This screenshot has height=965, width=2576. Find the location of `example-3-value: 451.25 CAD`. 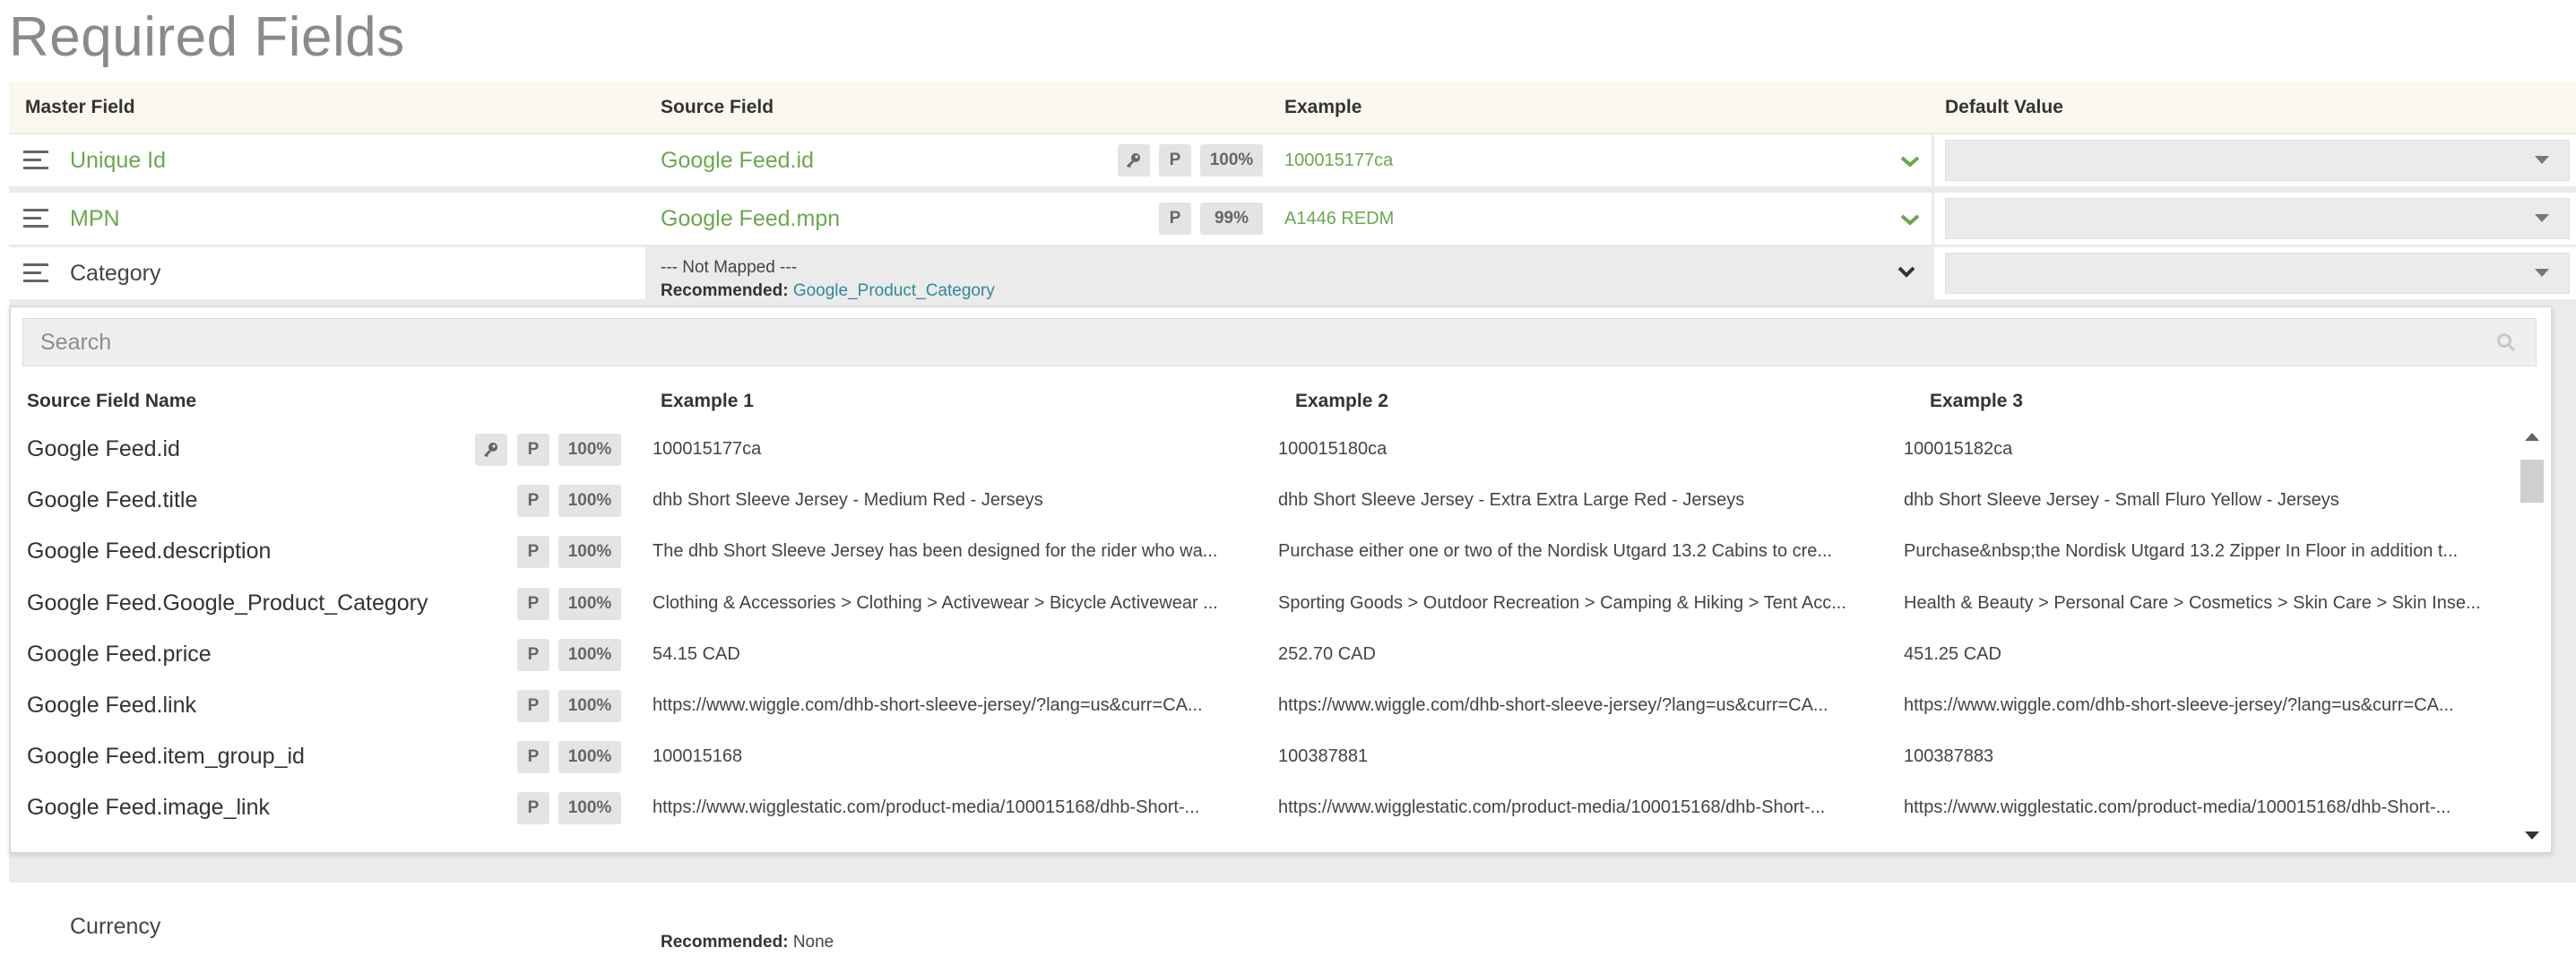

example-3-value: 451.25 CAD is located at coordinates (1952, 653).